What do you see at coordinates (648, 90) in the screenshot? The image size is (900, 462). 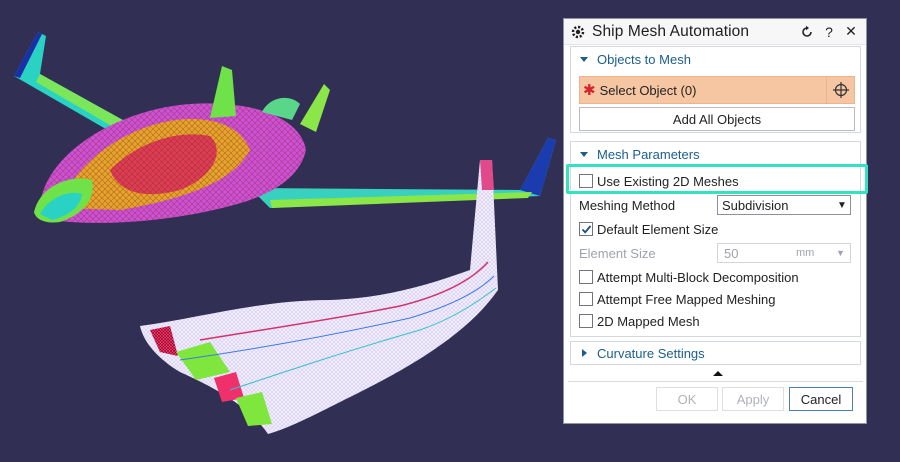 I see `select-object-label: Select Object (0)` at bounding box center [648, 90].